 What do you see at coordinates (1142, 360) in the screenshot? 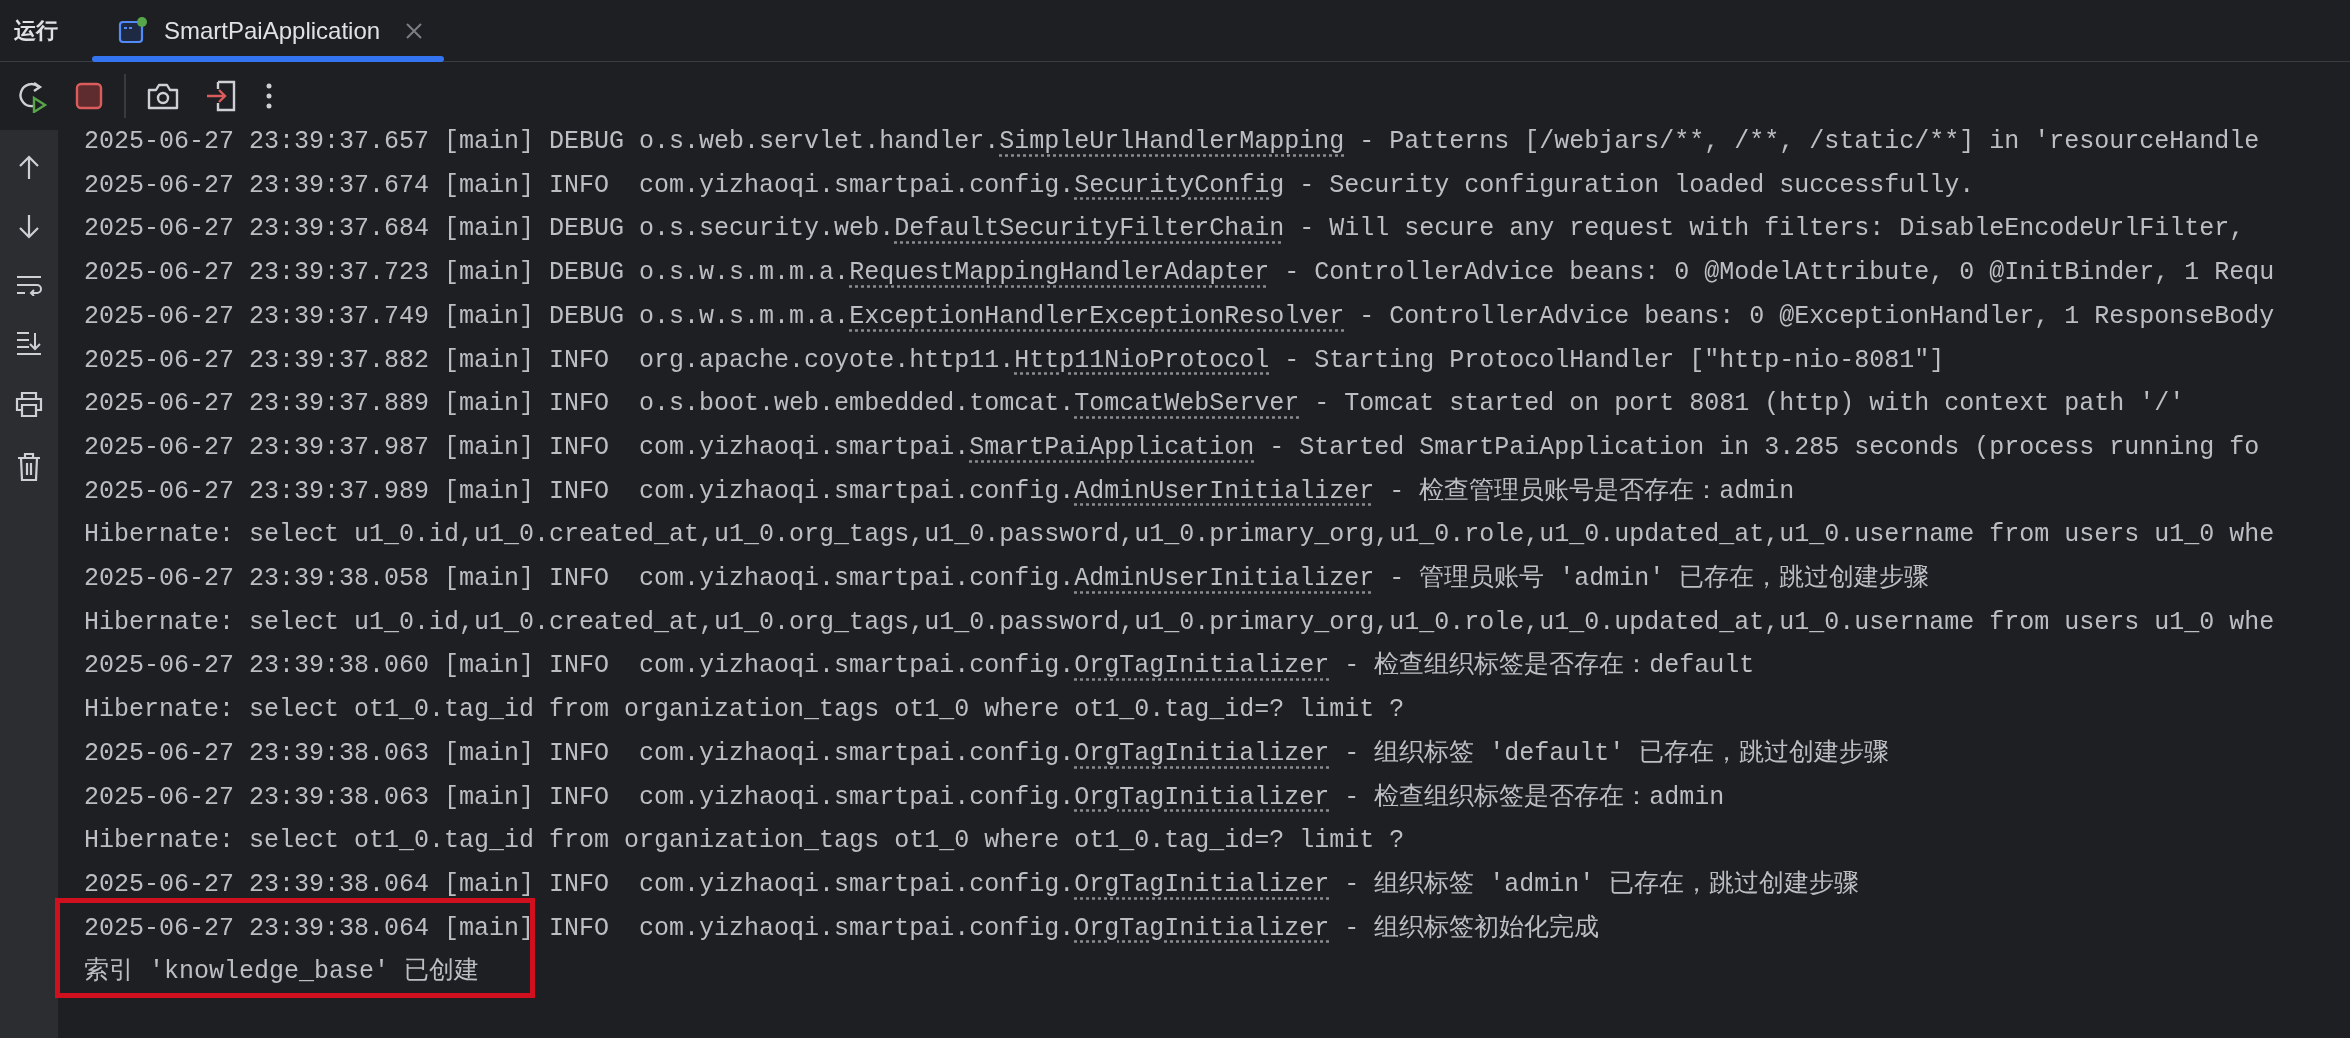
I see `class-link: Http11NioProtocol` at bounding box center [1142, 360].